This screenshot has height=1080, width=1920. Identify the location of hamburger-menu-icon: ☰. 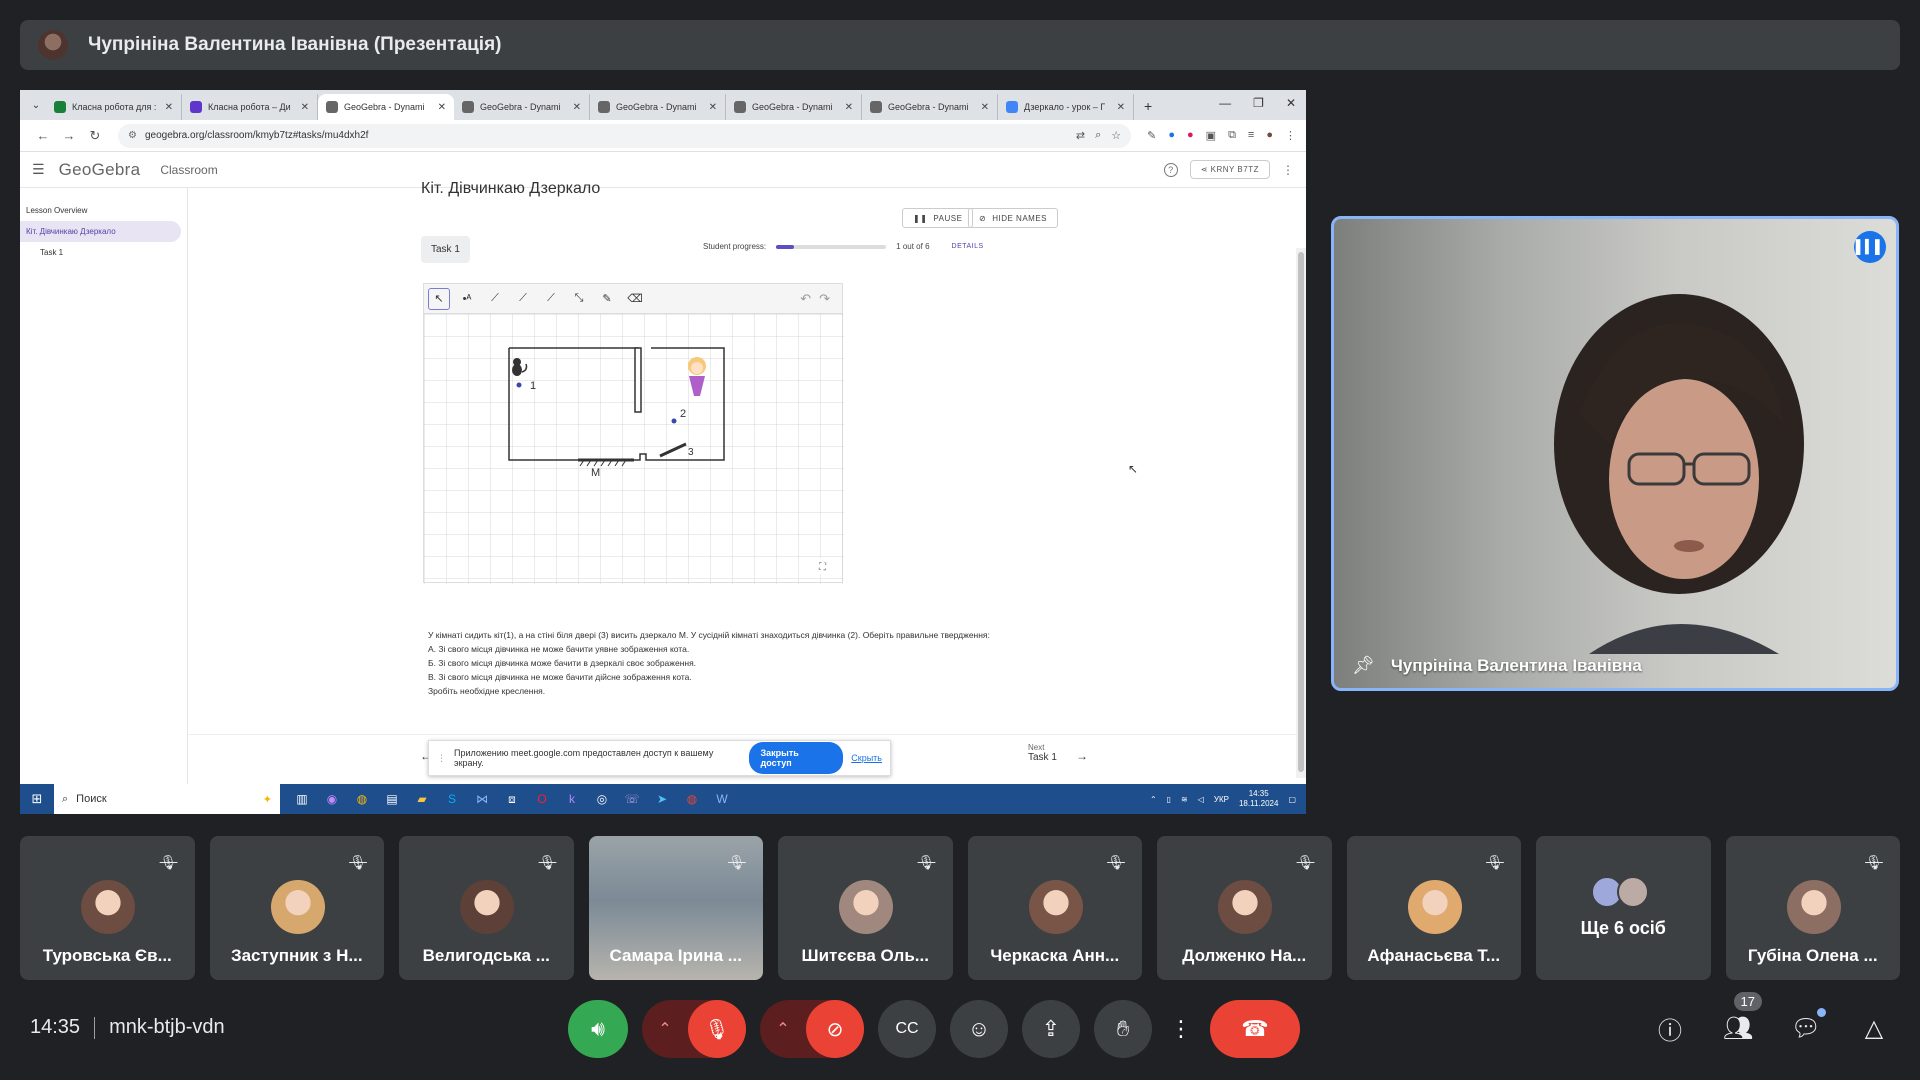
(38, 169).